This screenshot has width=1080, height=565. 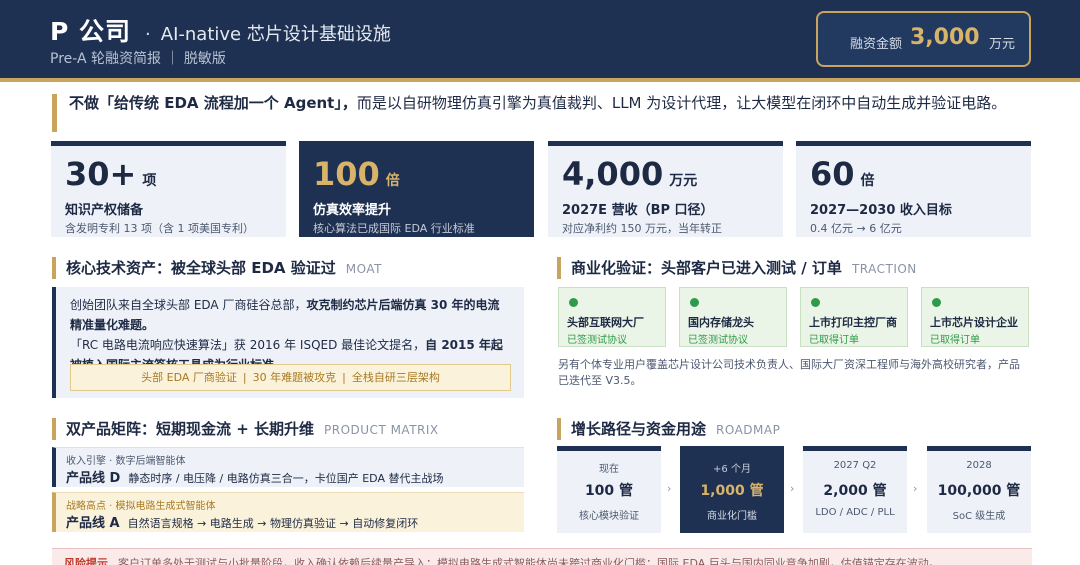 What do you see at coordinates (416, 189) in the screenshot?
I see `kpi-card-efficiency: 100 倍 仿真效率提升 核心算法已成国际 EDA 行业标准` at bounding box center [416, 189].